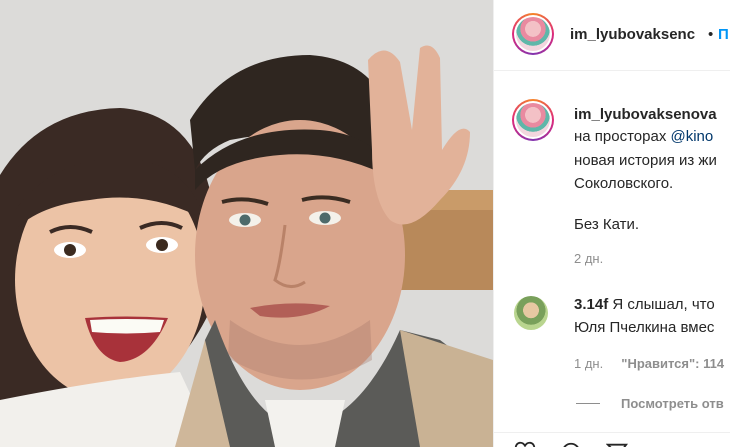  Describe the element at coordinates (533, 34) in the screenshot. I see `author-avatar` at that location.